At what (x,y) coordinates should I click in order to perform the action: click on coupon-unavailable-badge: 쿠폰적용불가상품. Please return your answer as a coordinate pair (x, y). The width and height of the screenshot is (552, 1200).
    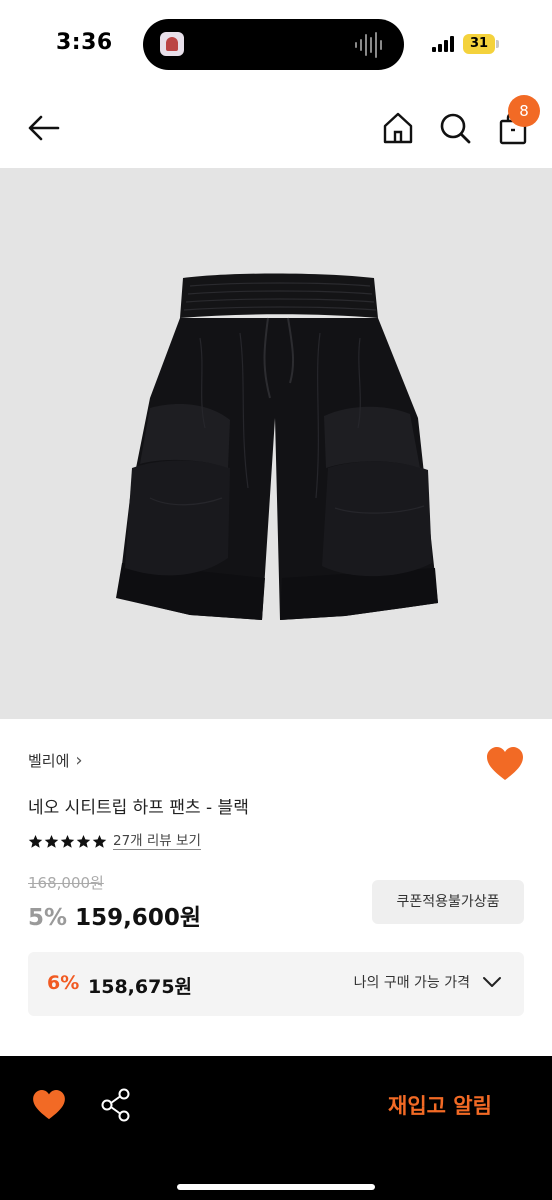
    Looking at the image, I should click on (448, 902).